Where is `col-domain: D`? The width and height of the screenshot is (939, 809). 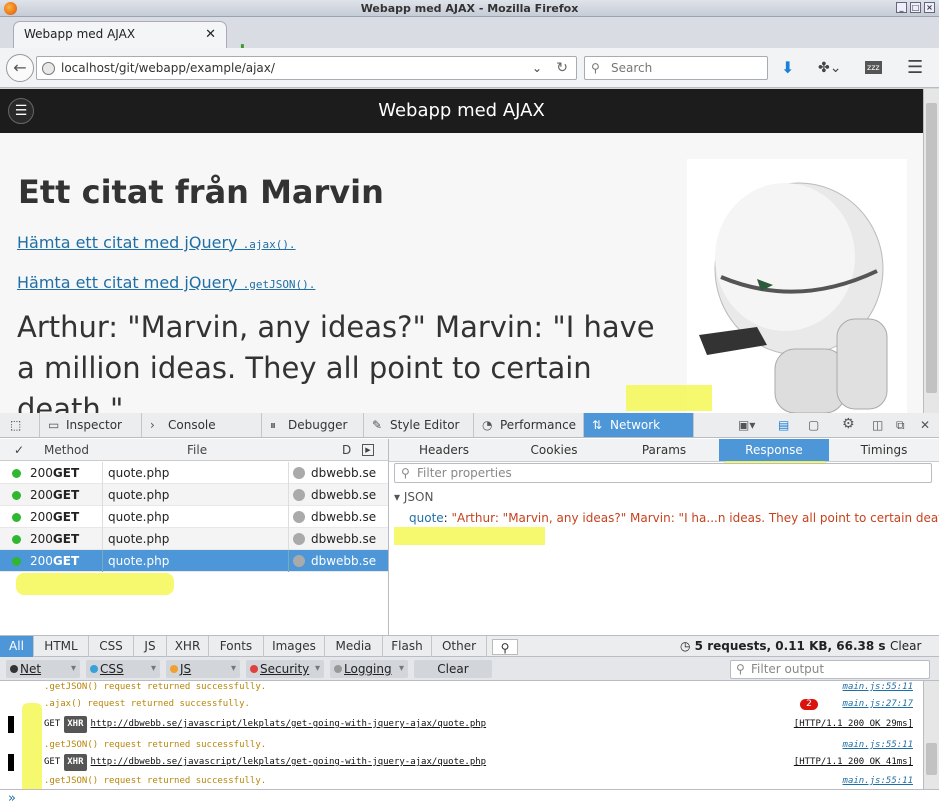
col-domain: D is located at coordinates (346, 450).